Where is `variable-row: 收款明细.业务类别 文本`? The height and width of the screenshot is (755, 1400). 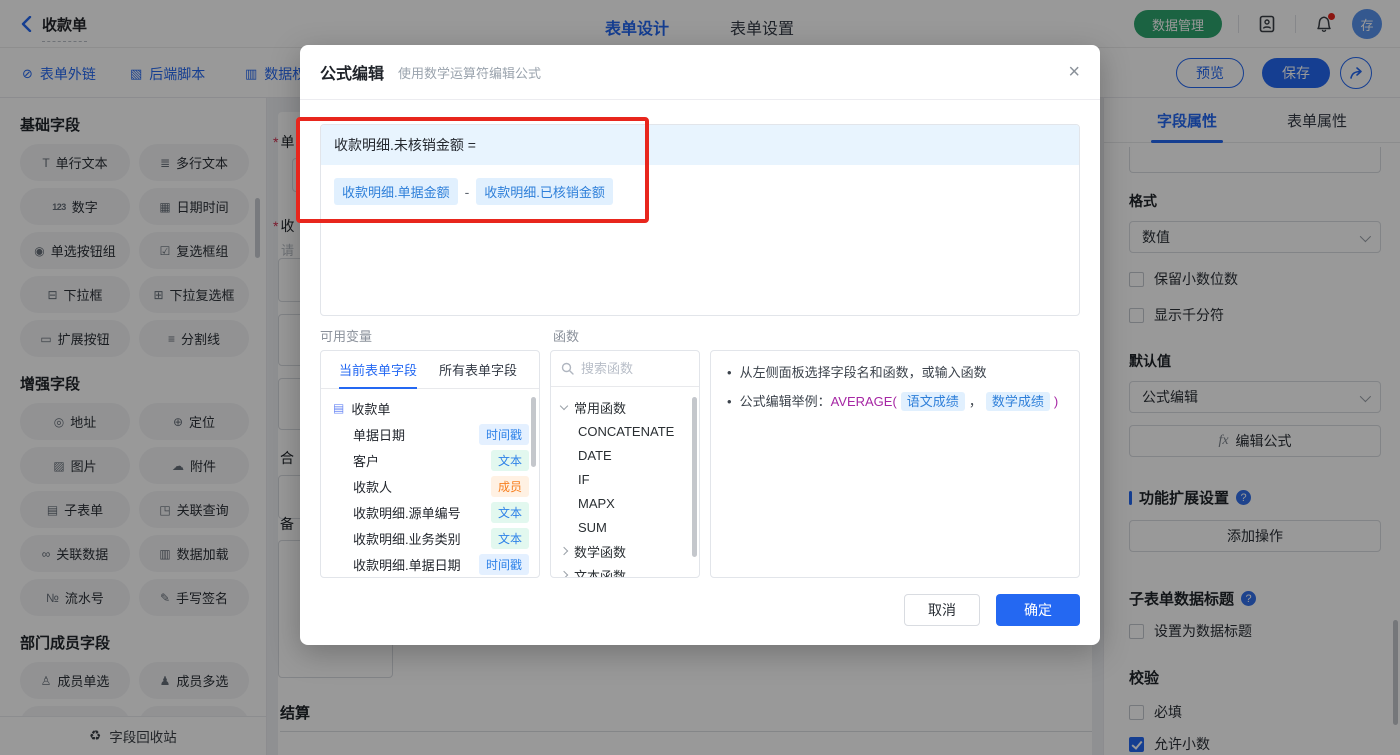 variable-row: 收款明细.业务类别 文本 is located at coordinates (431, 538).